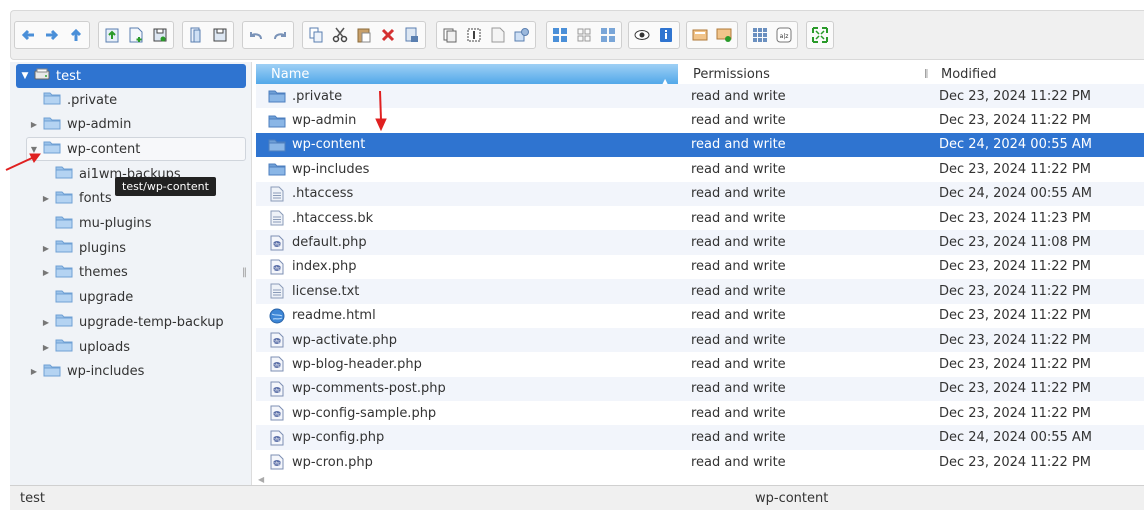  I want to click on select-all-icon, so click(760, 35).